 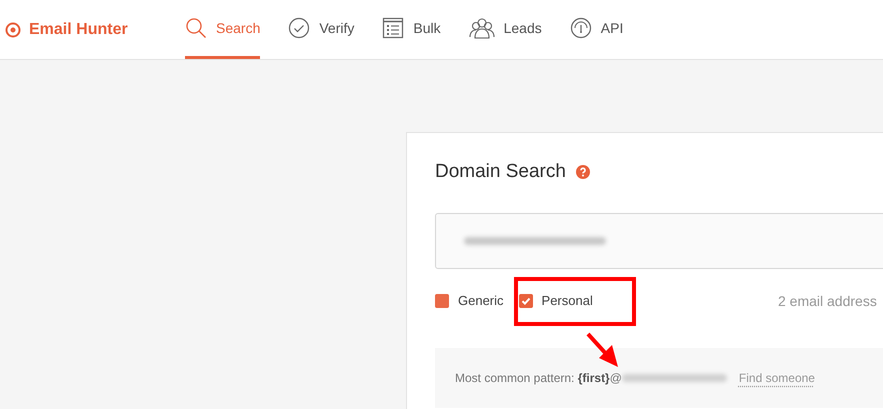 I want to click on target-icon, so click(x=13, y=30).